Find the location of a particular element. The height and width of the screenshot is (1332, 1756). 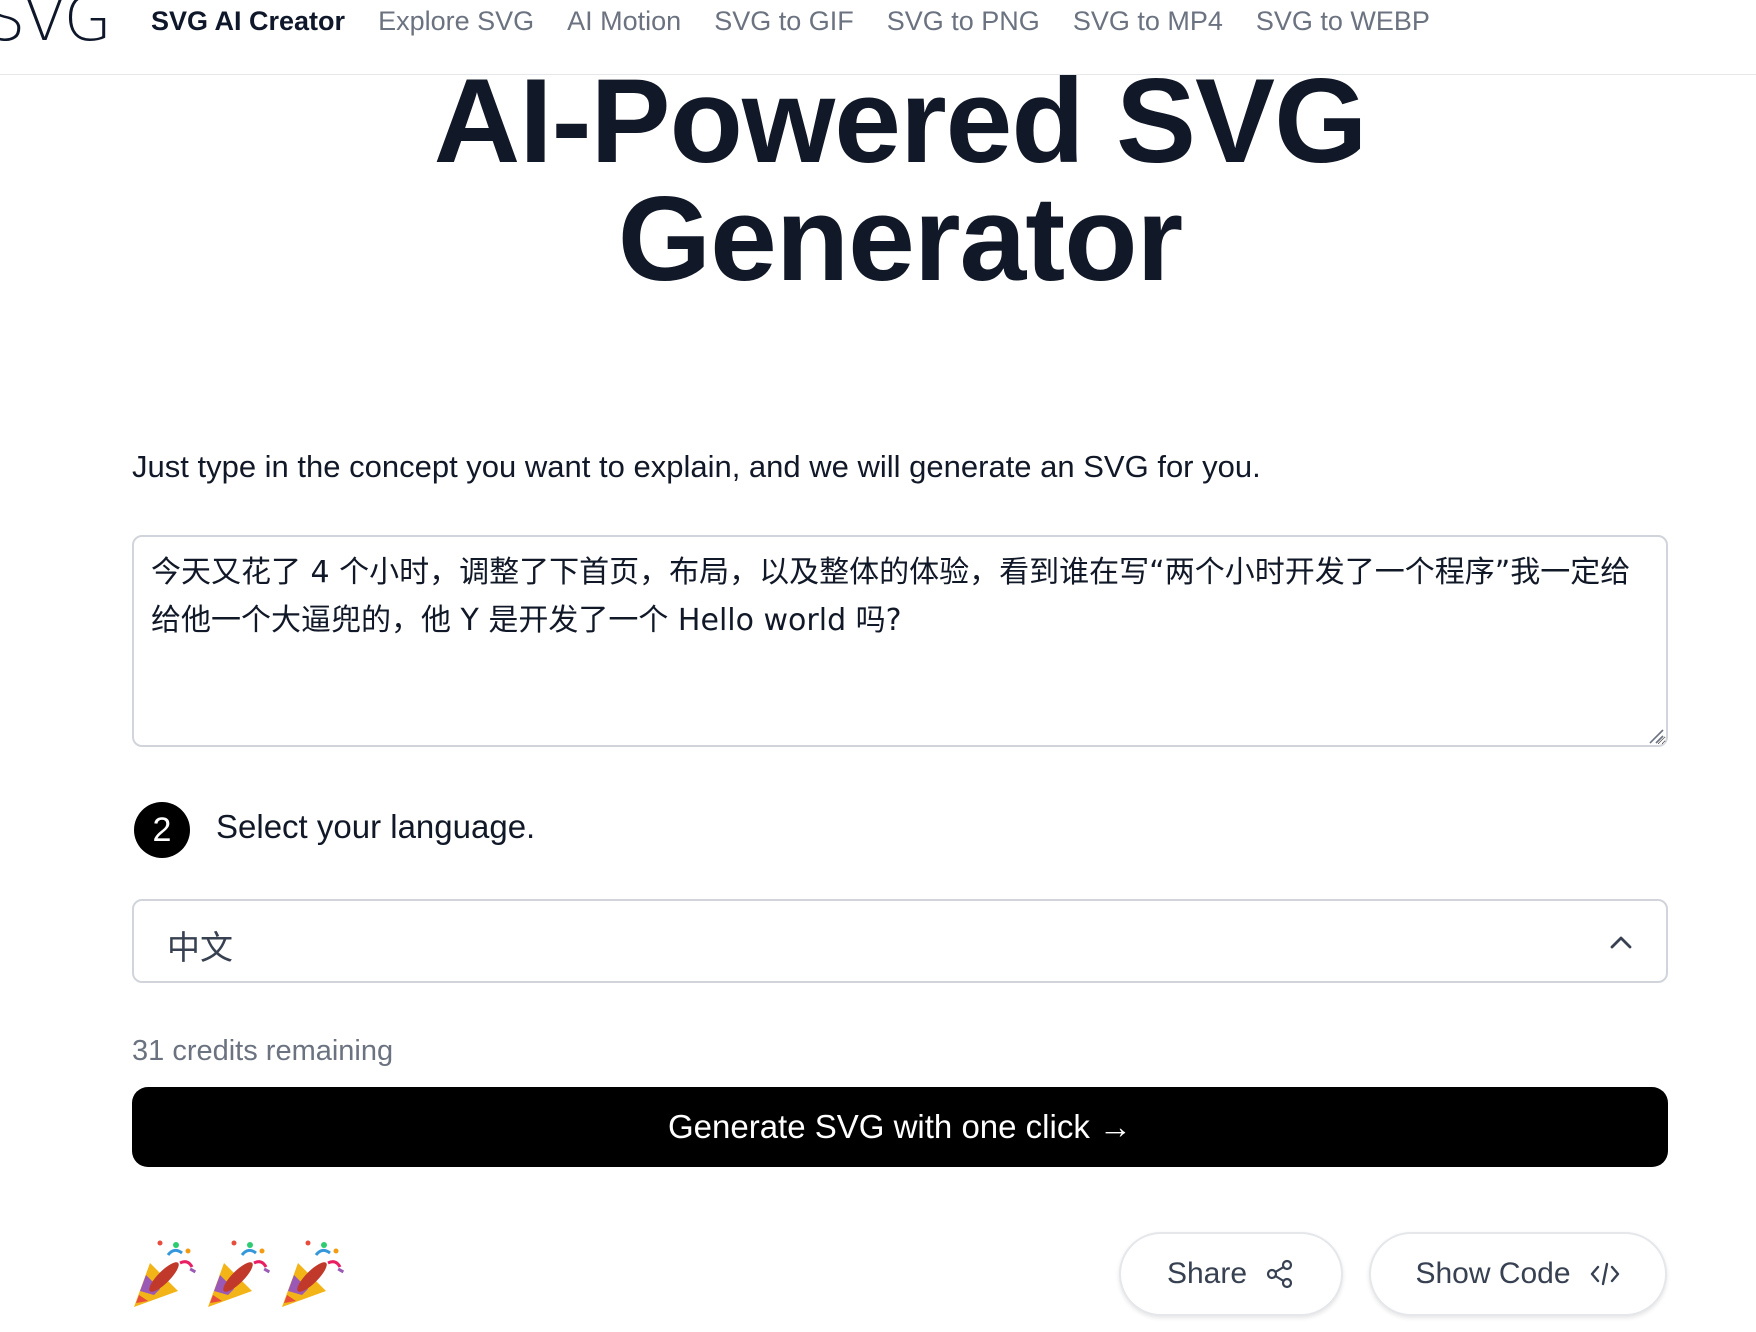

chevron-up-icon is located at coordinates (1621, 942).